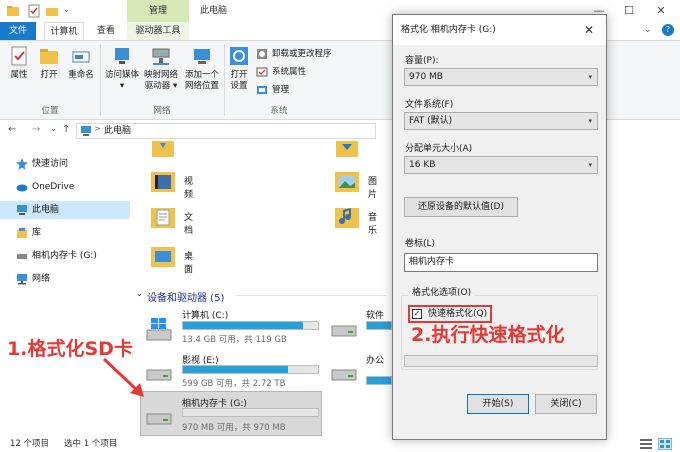 This screenshot has height=452, width=680. What do you see at coordinates (65, 279) in the screenshot?
I see `nav-item-network: 网络` at bounding box center [65, 279].